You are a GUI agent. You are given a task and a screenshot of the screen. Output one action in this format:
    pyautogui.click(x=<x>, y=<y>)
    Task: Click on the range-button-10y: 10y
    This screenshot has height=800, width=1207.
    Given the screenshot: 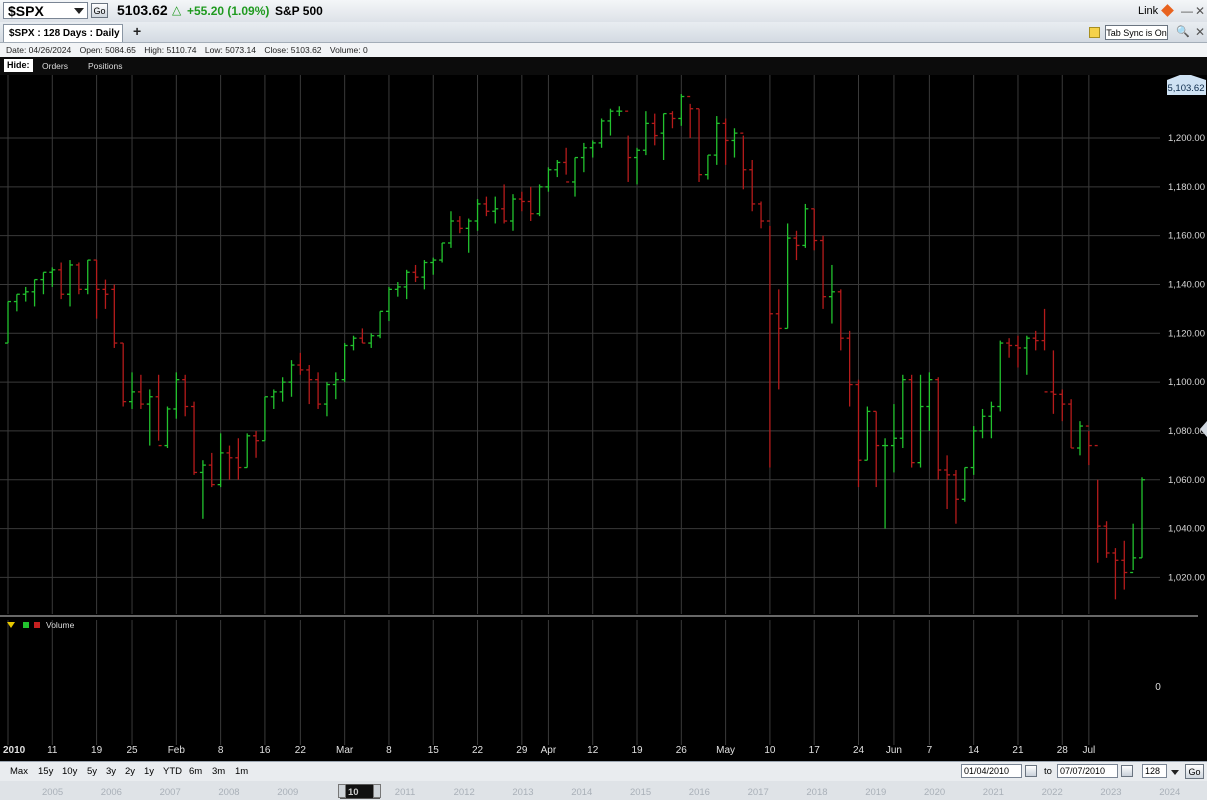 What is the action you would take?
    pyautogui.click(x=69, y=771)
    